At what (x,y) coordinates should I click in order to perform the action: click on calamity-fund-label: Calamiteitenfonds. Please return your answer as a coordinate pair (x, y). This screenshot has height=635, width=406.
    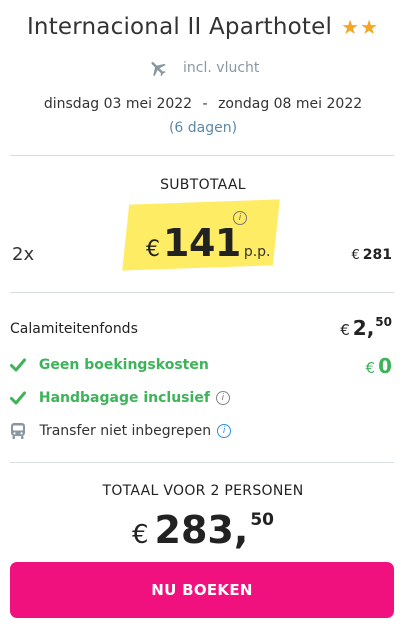
    Looking at the image, I should click on (74, 329).